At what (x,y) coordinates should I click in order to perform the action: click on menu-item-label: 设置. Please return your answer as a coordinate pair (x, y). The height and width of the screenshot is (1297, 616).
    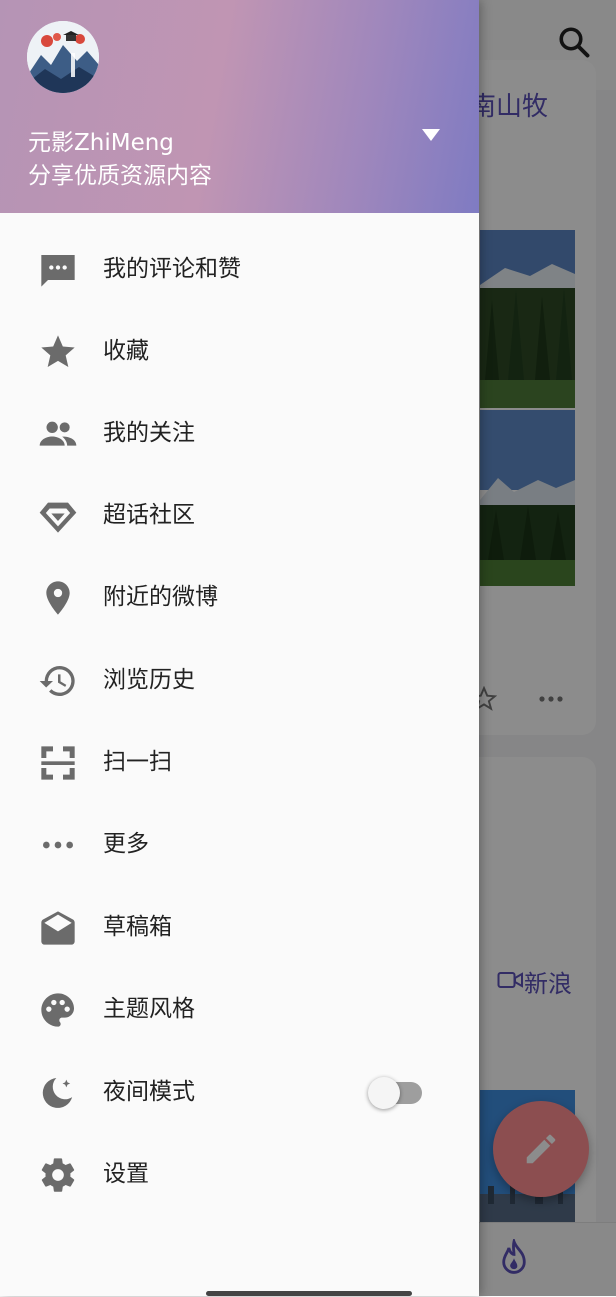
    Looking at the image, I should click on (126, 1174).